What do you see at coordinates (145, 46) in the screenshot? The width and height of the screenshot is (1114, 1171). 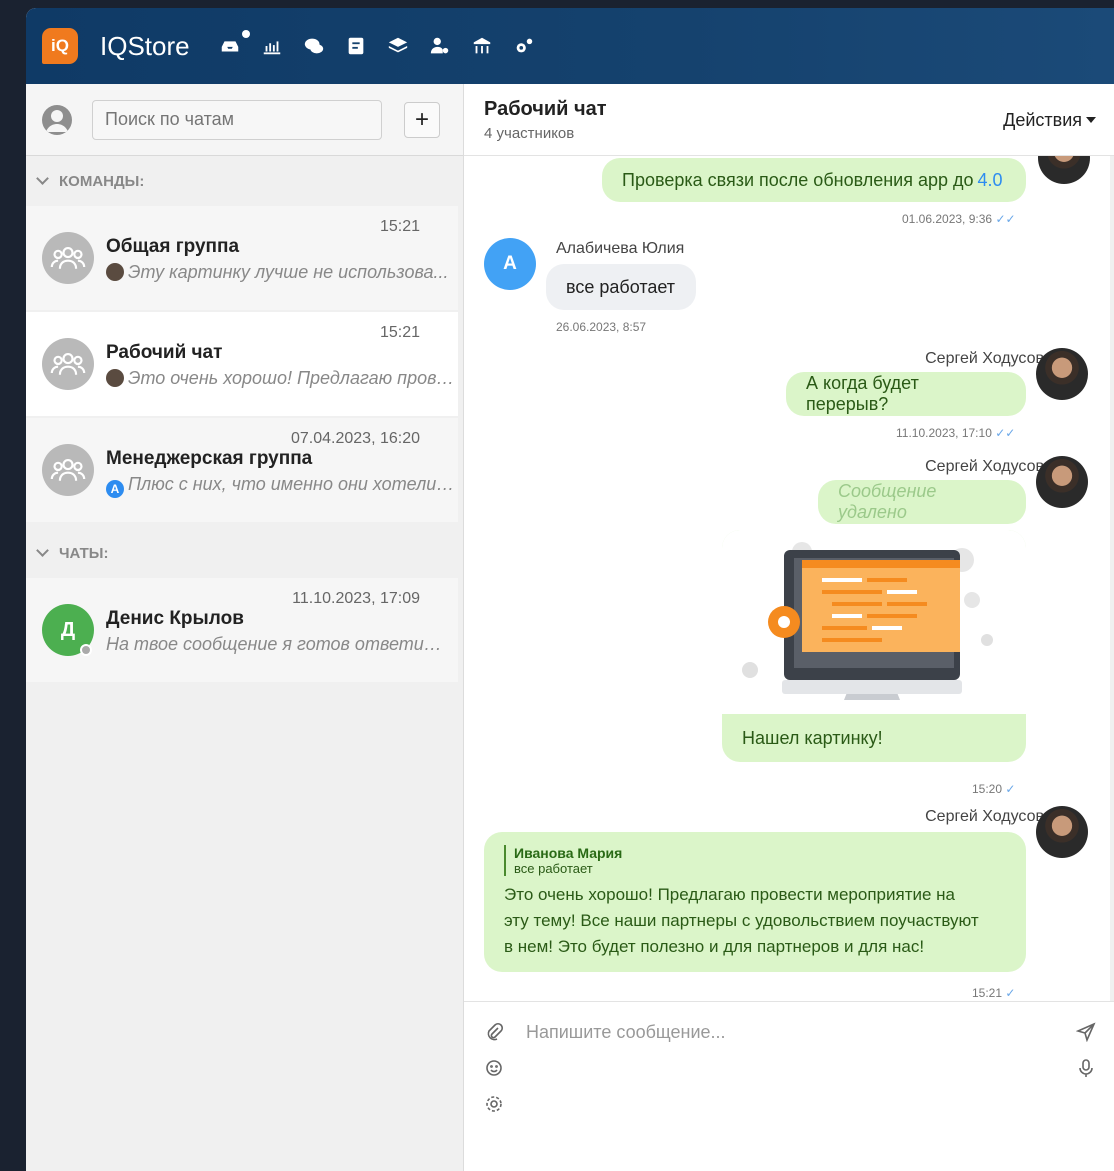 I see `brand-name: IQStore` at bounding box center [145, 46].